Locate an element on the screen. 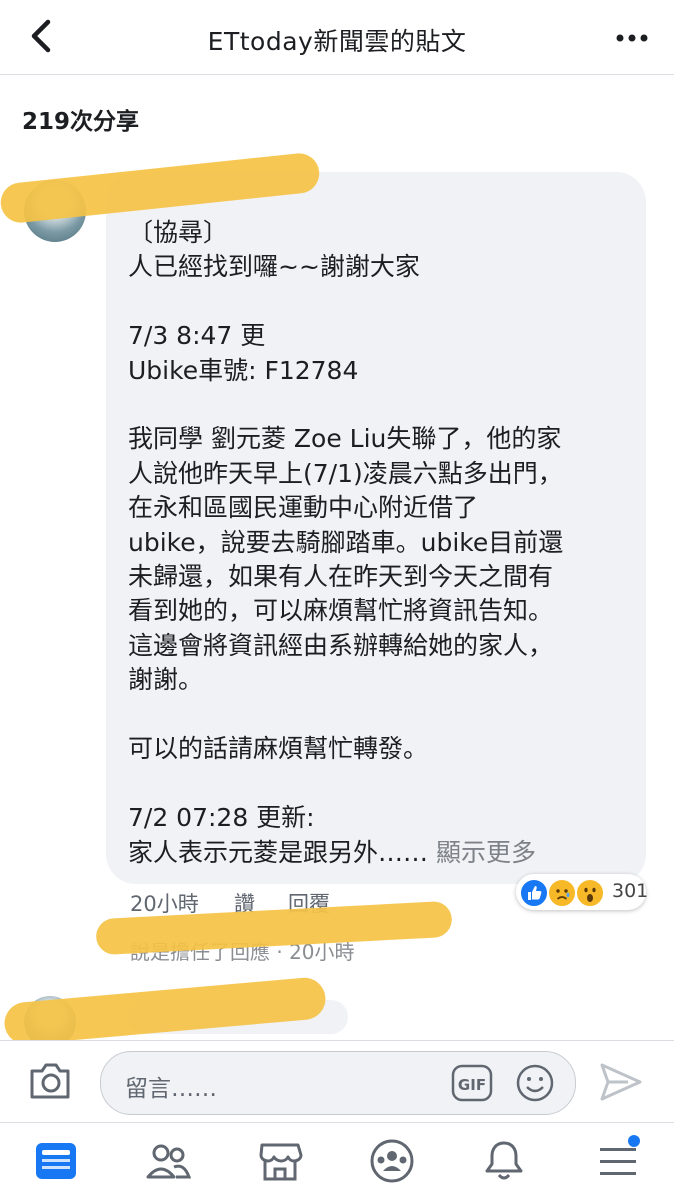 The width and height of the screenshot is (674, 1201). comment-line: 〔協尋〕 is located at coordinates (178, 232).